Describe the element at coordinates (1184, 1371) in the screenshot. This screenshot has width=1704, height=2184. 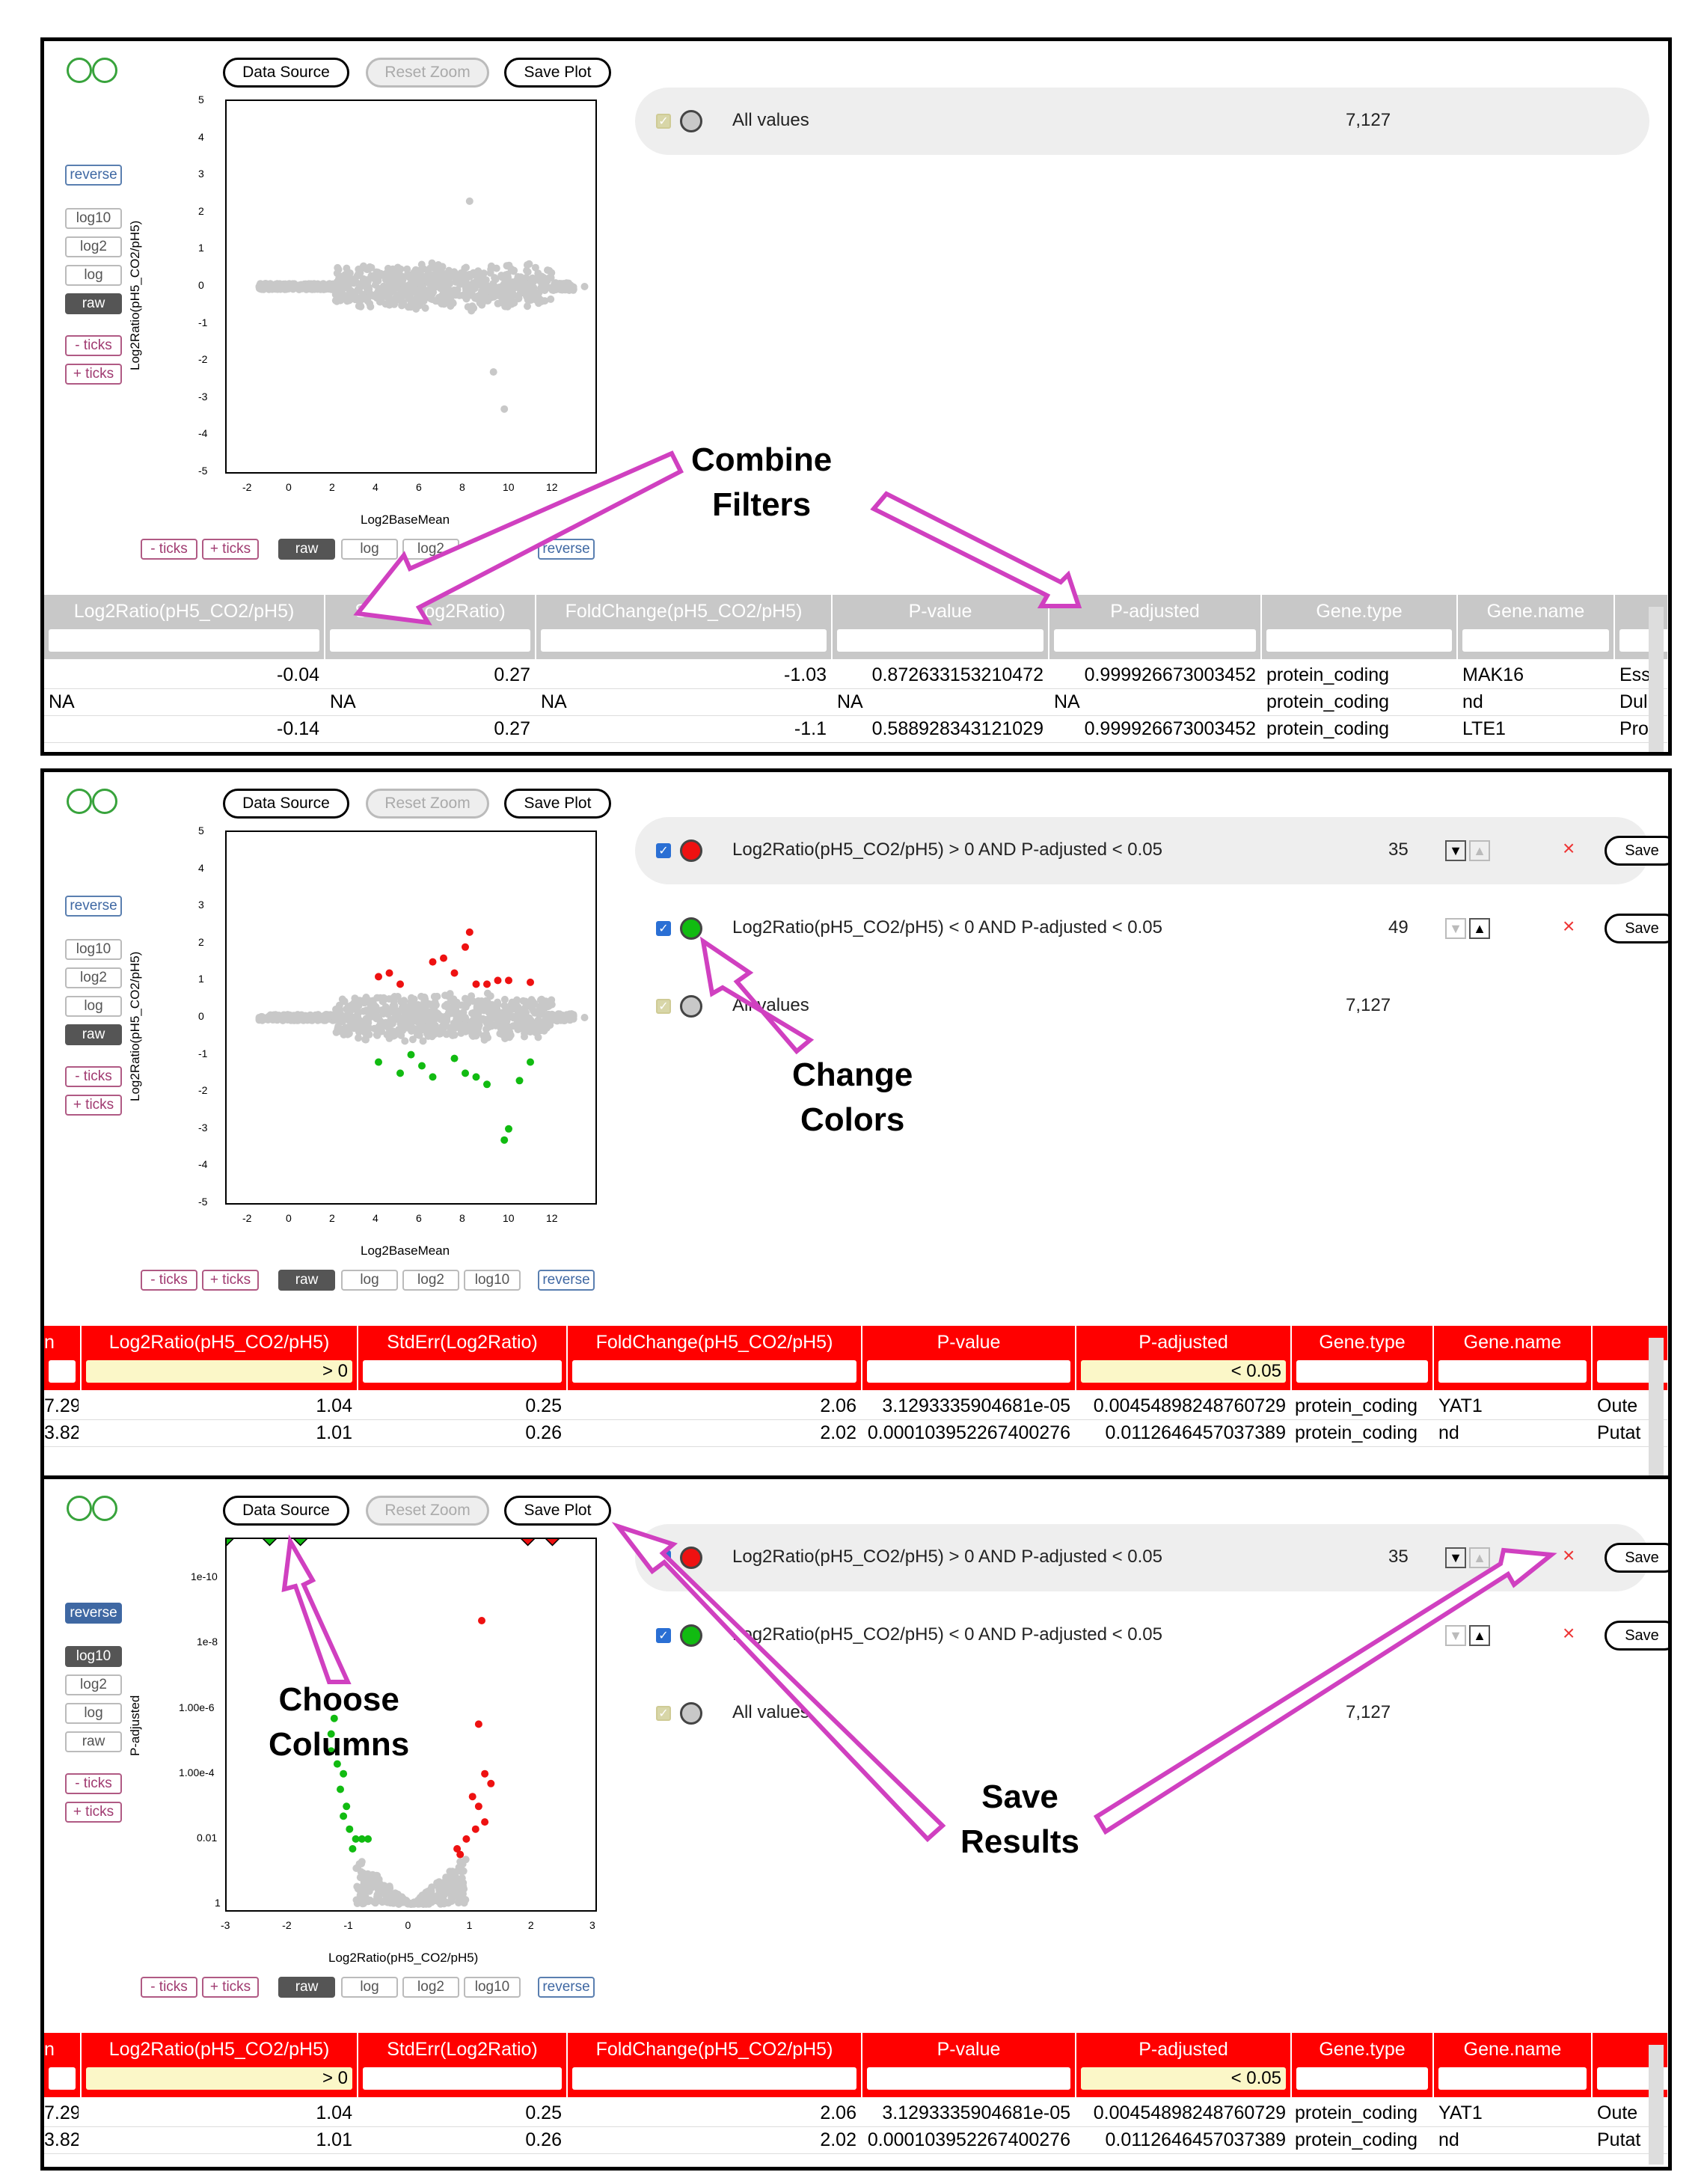
I see `column-filter-input: < 0.05` at that location.